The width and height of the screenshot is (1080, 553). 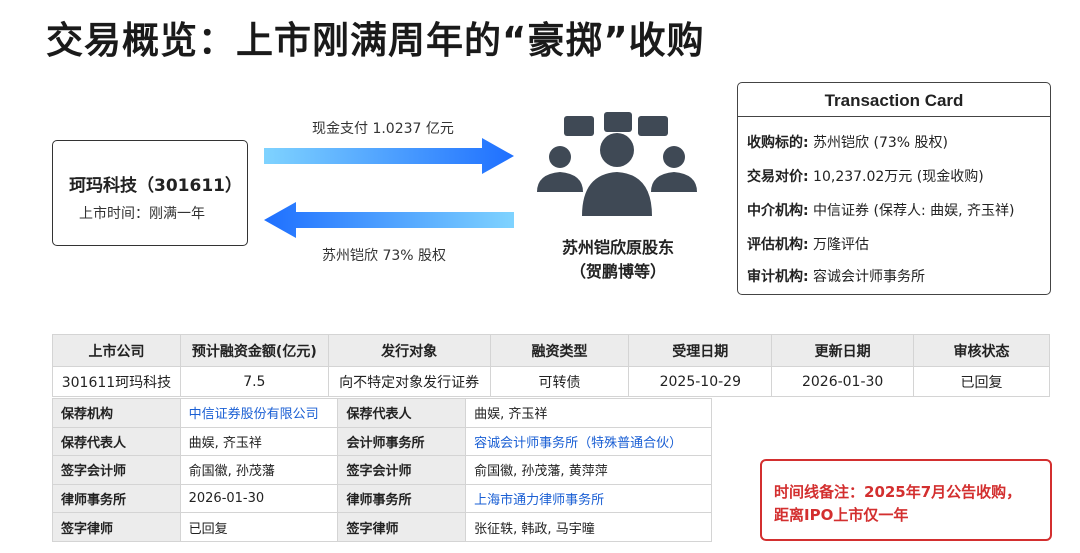 I want to click on column-header: 审核状态, so click(x=981, y=350).